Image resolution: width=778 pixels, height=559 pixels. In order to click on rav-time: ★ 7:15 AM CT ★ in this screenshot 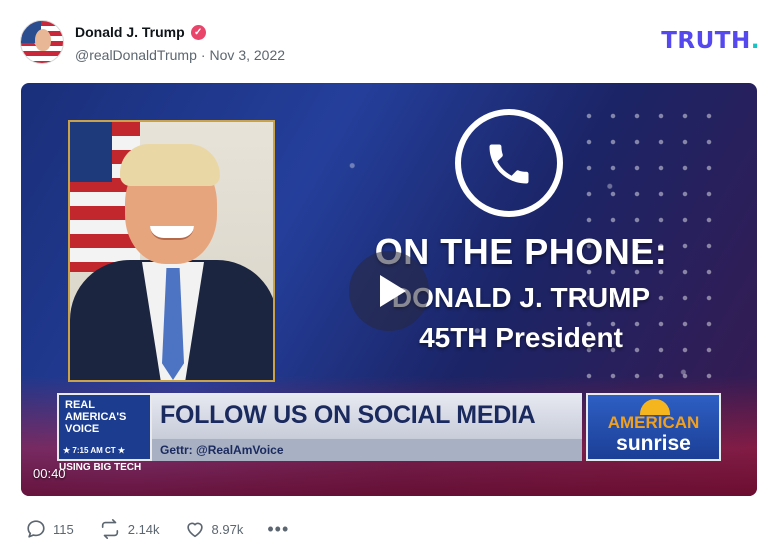, I will do `click(94, 450)`.